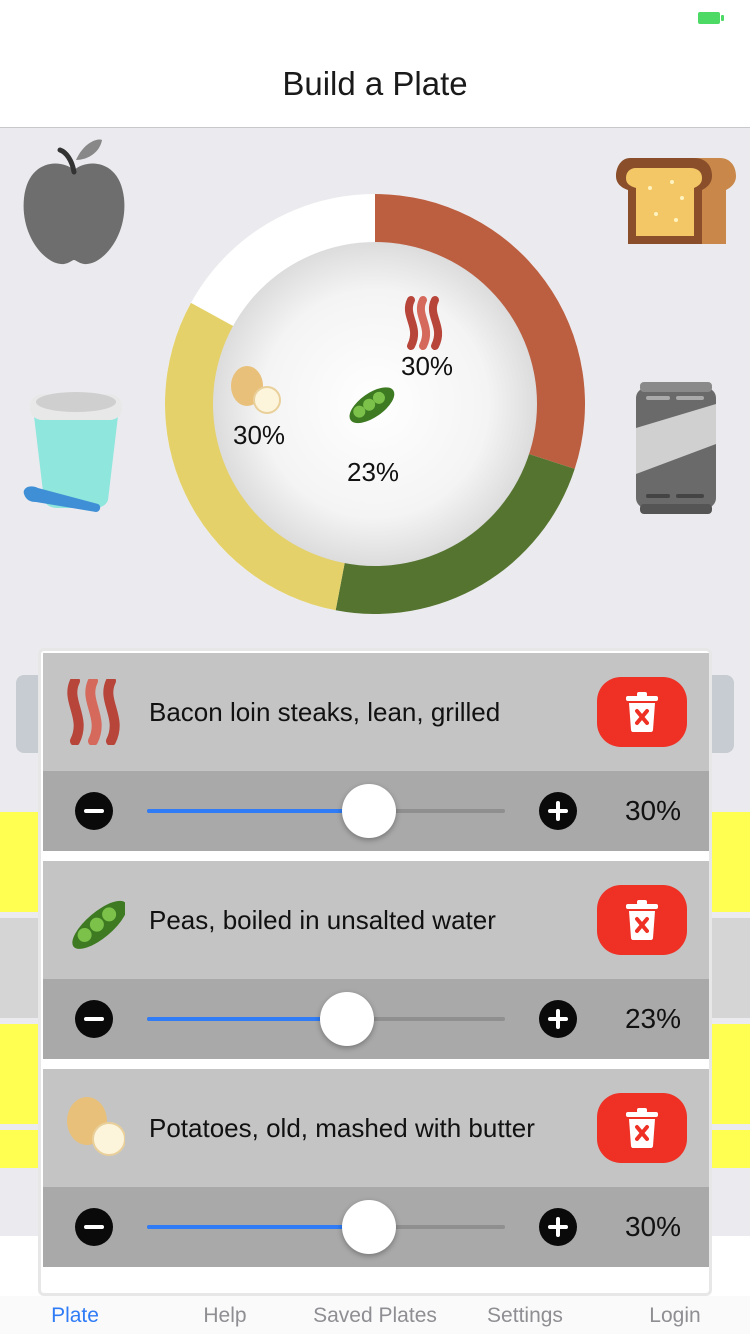 This screenshot has height=1334, width=750. I want to click on tab-login: Login, so click(675, 1316).